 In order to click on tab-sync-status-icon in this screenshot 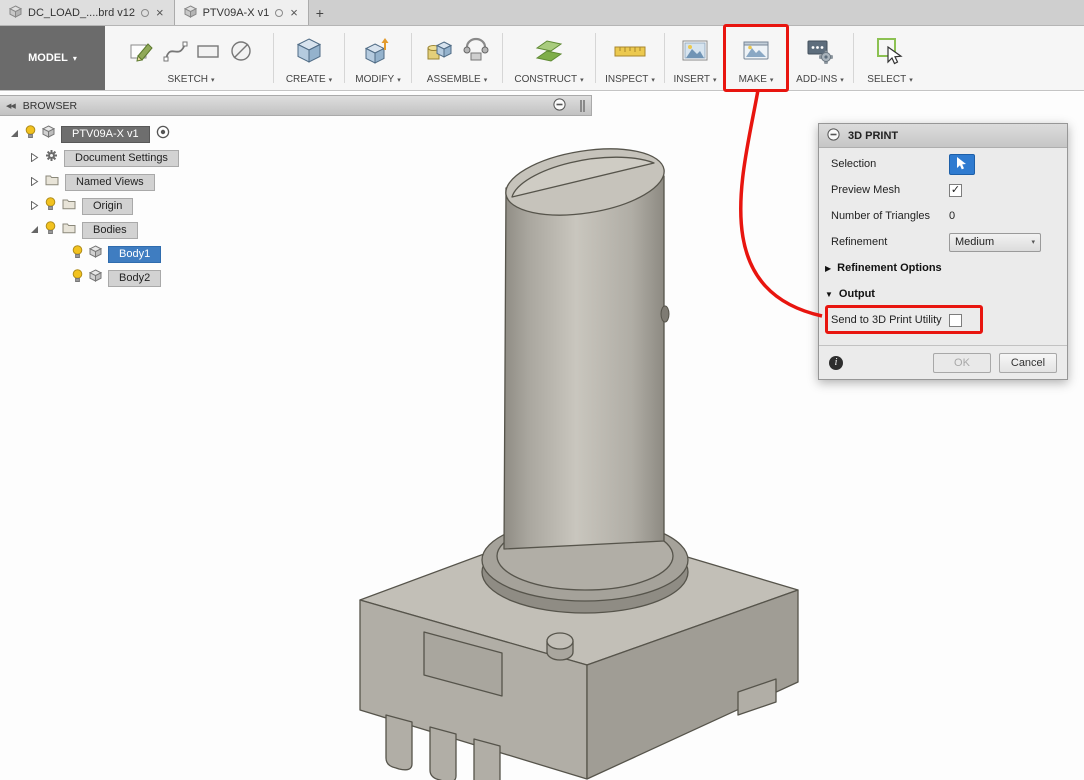, I will do `click(145, 12)`.